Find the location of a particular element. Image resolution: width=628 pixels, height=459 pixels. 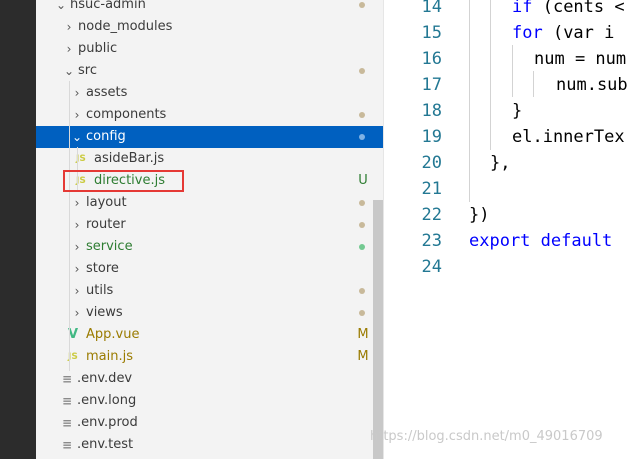

tree-item-node-modules: › node_modules is located at coordinates (209, 27).